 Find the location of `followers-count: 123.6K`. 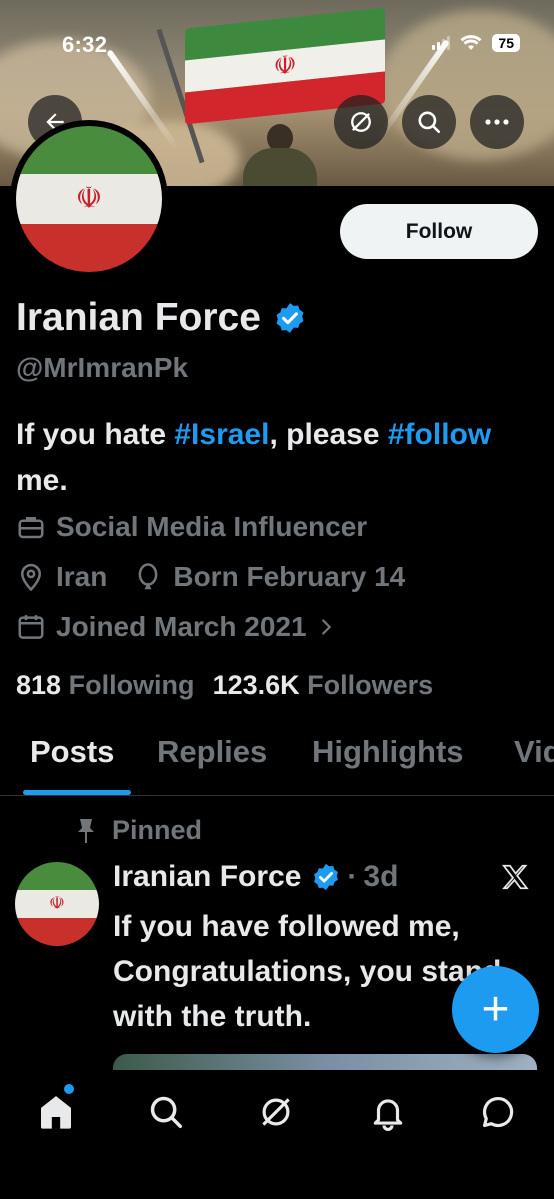

followers-count: 123.6K is located at coordinates (256, 685).